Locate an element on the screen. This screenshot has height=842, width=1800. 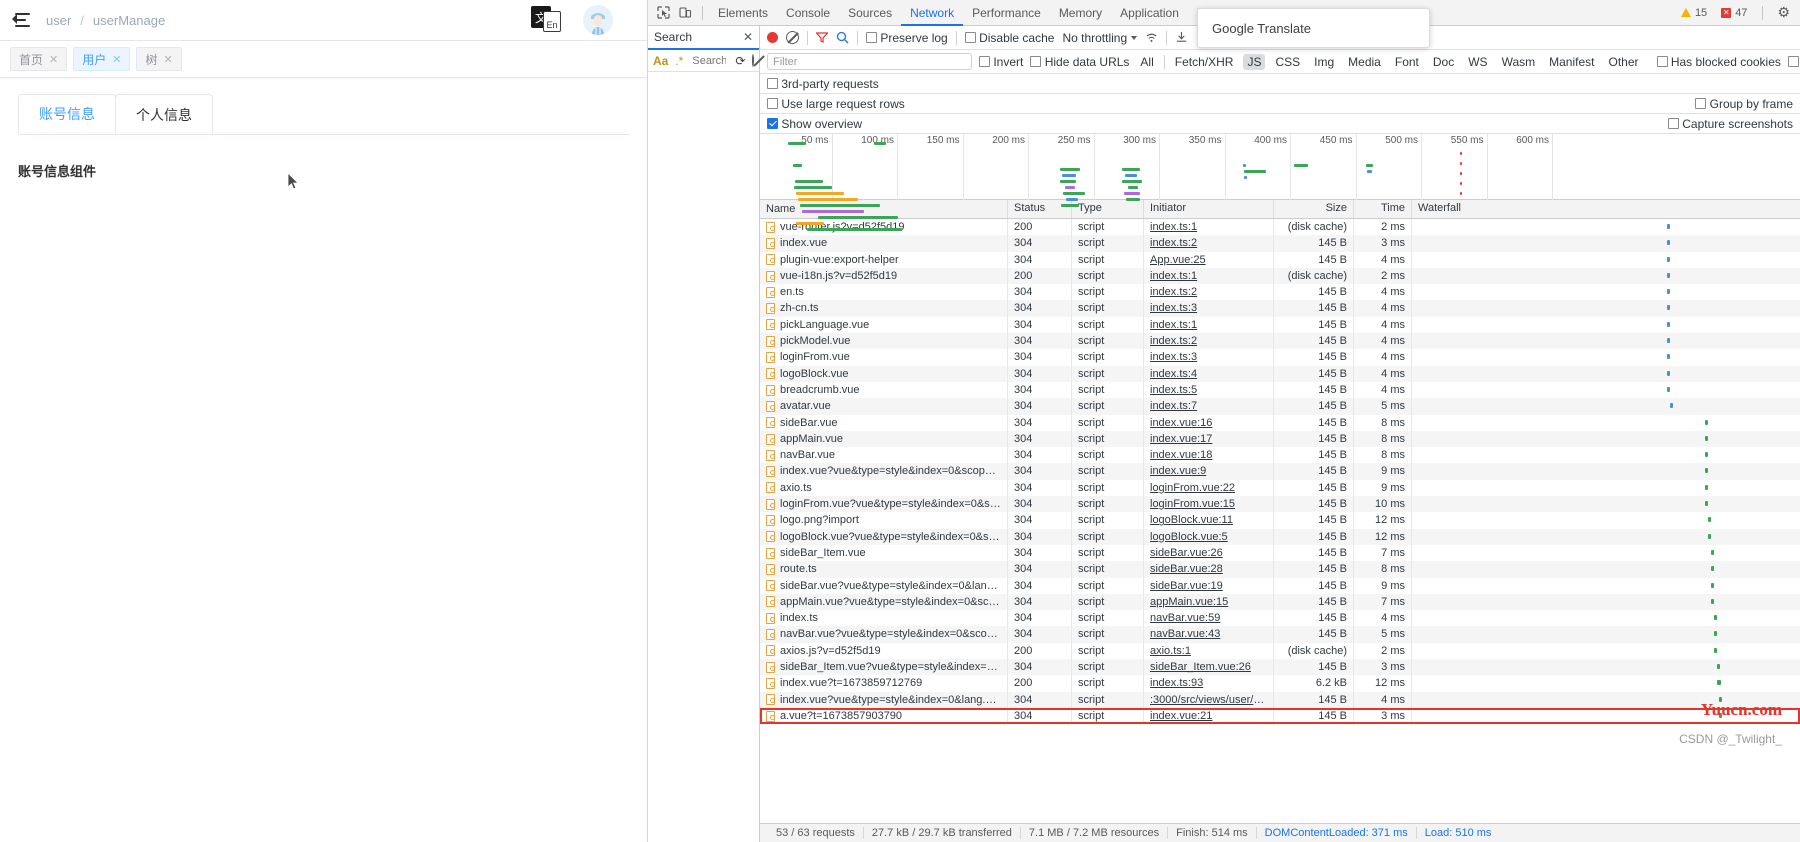
error-badge: ✕ 47 is located at coordinates (1734, 13).